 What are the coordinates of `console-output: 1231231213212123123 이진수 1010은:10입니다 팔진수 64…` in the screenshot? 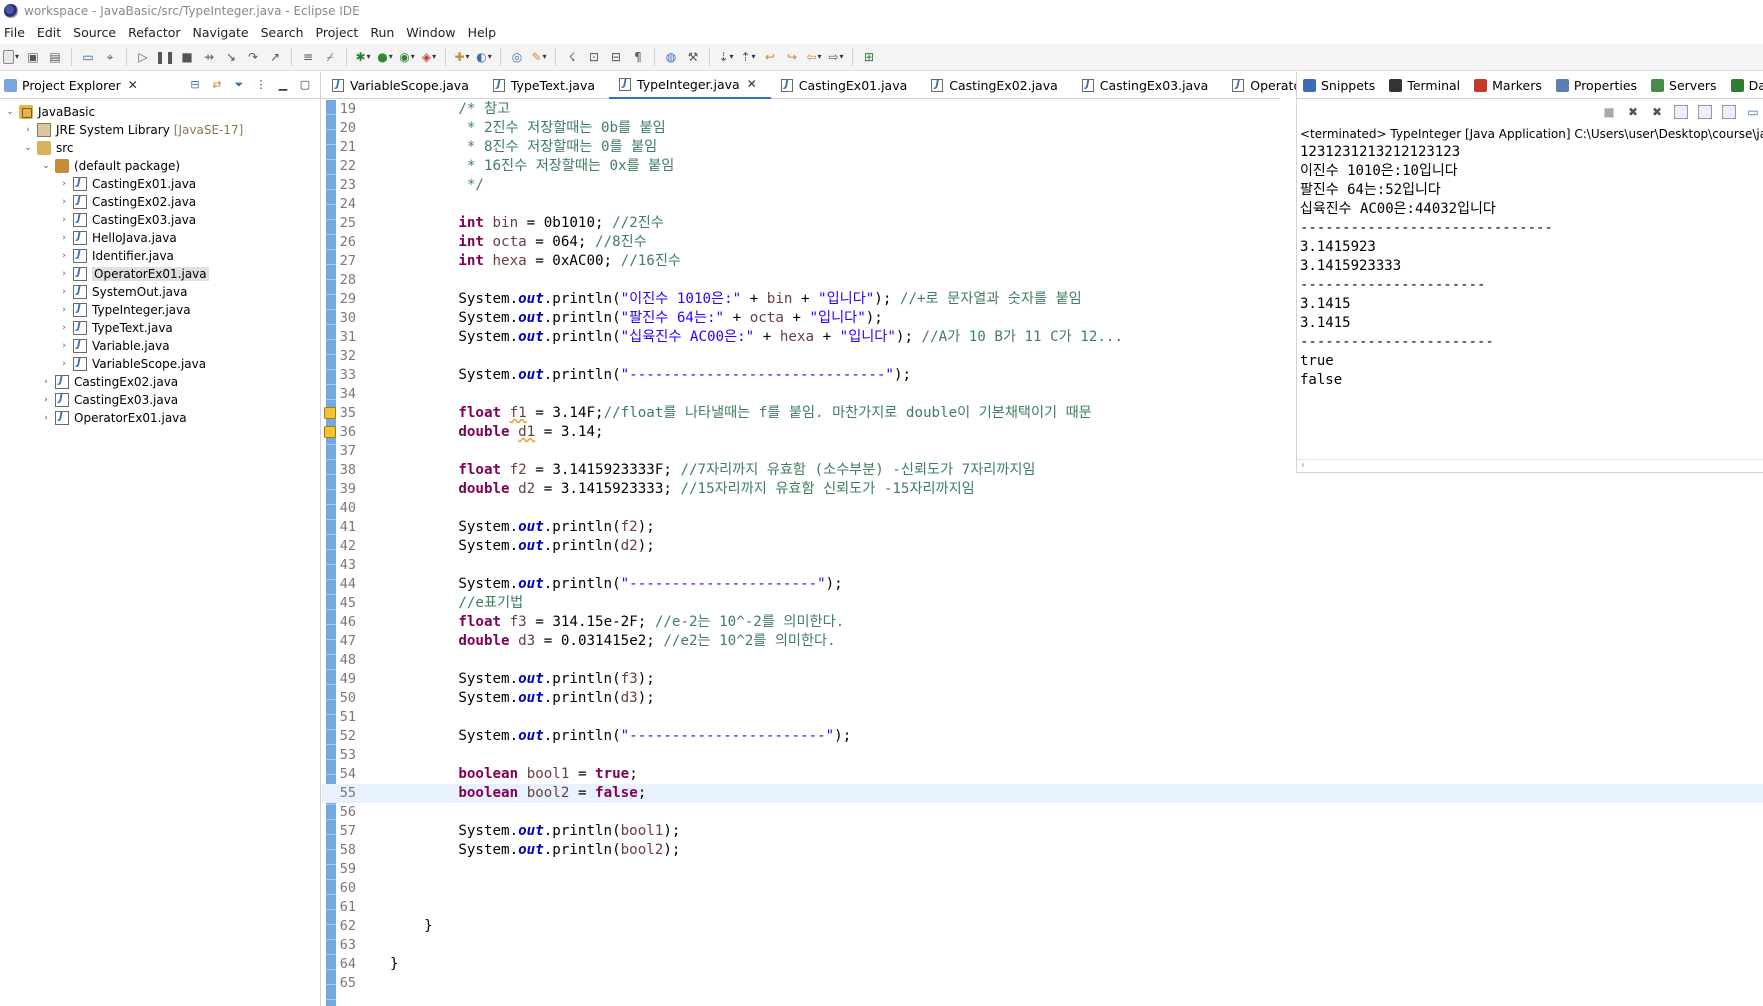 It's located at (1530, 266).